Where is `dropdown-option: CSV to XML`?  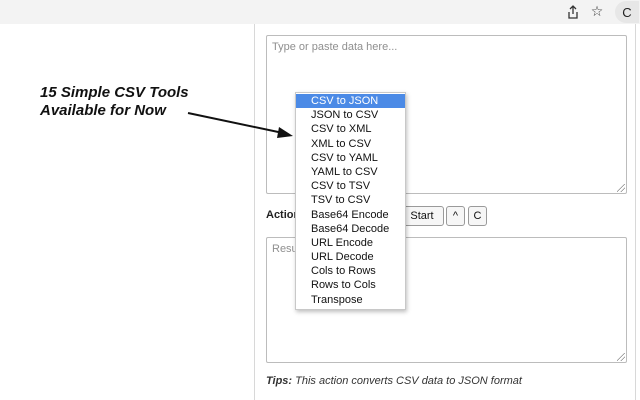
dropdown-option: CSV to XML is located at coordinates (350, 129).